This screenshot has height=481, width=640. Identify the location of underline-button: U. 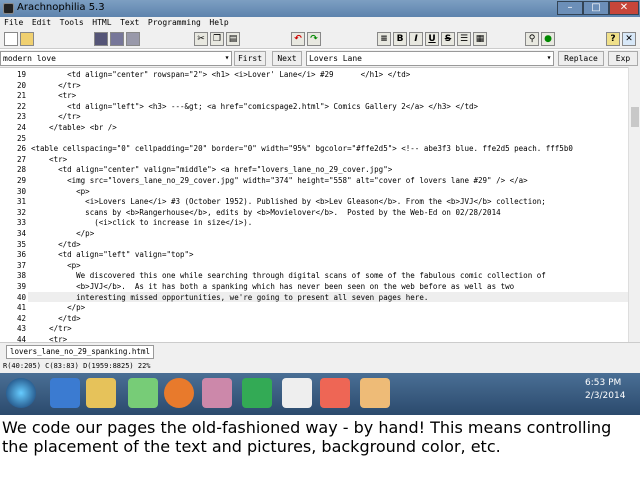
(432, 39).